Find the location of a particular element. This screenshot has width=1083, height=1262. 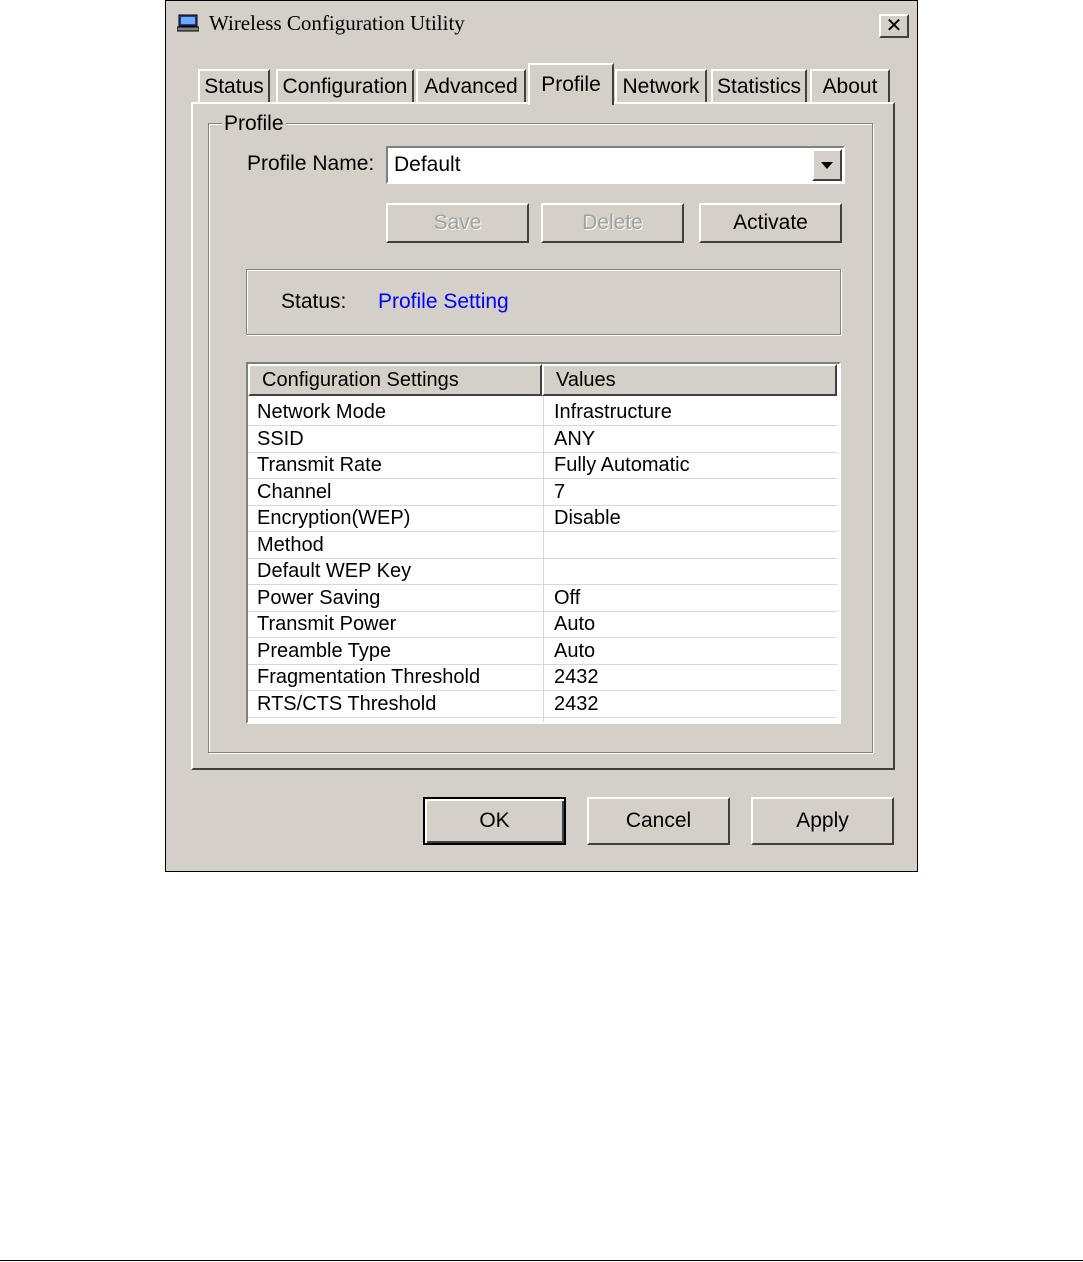

setting-value: Infrastructure is located at coordinates (613, 412).